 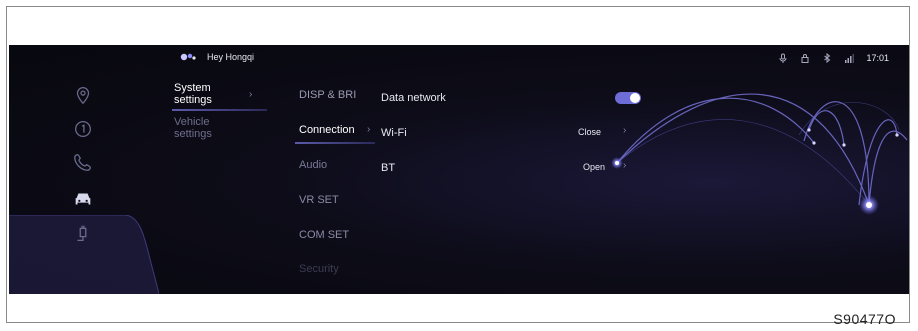 What do you see at coordinates (827, 58) in the screenshot?
I see `bluetooth-icon` at bounding box center [827, 58].